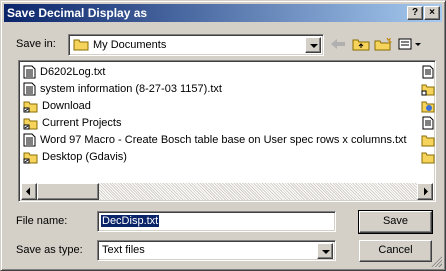 The height and width of the screenshot is (271, 446). What do you see at coordinates (223, 13) in the screenshot?
I see `title-bar: Save Decimal Display as ? ×` at bounding box center [223, 13].